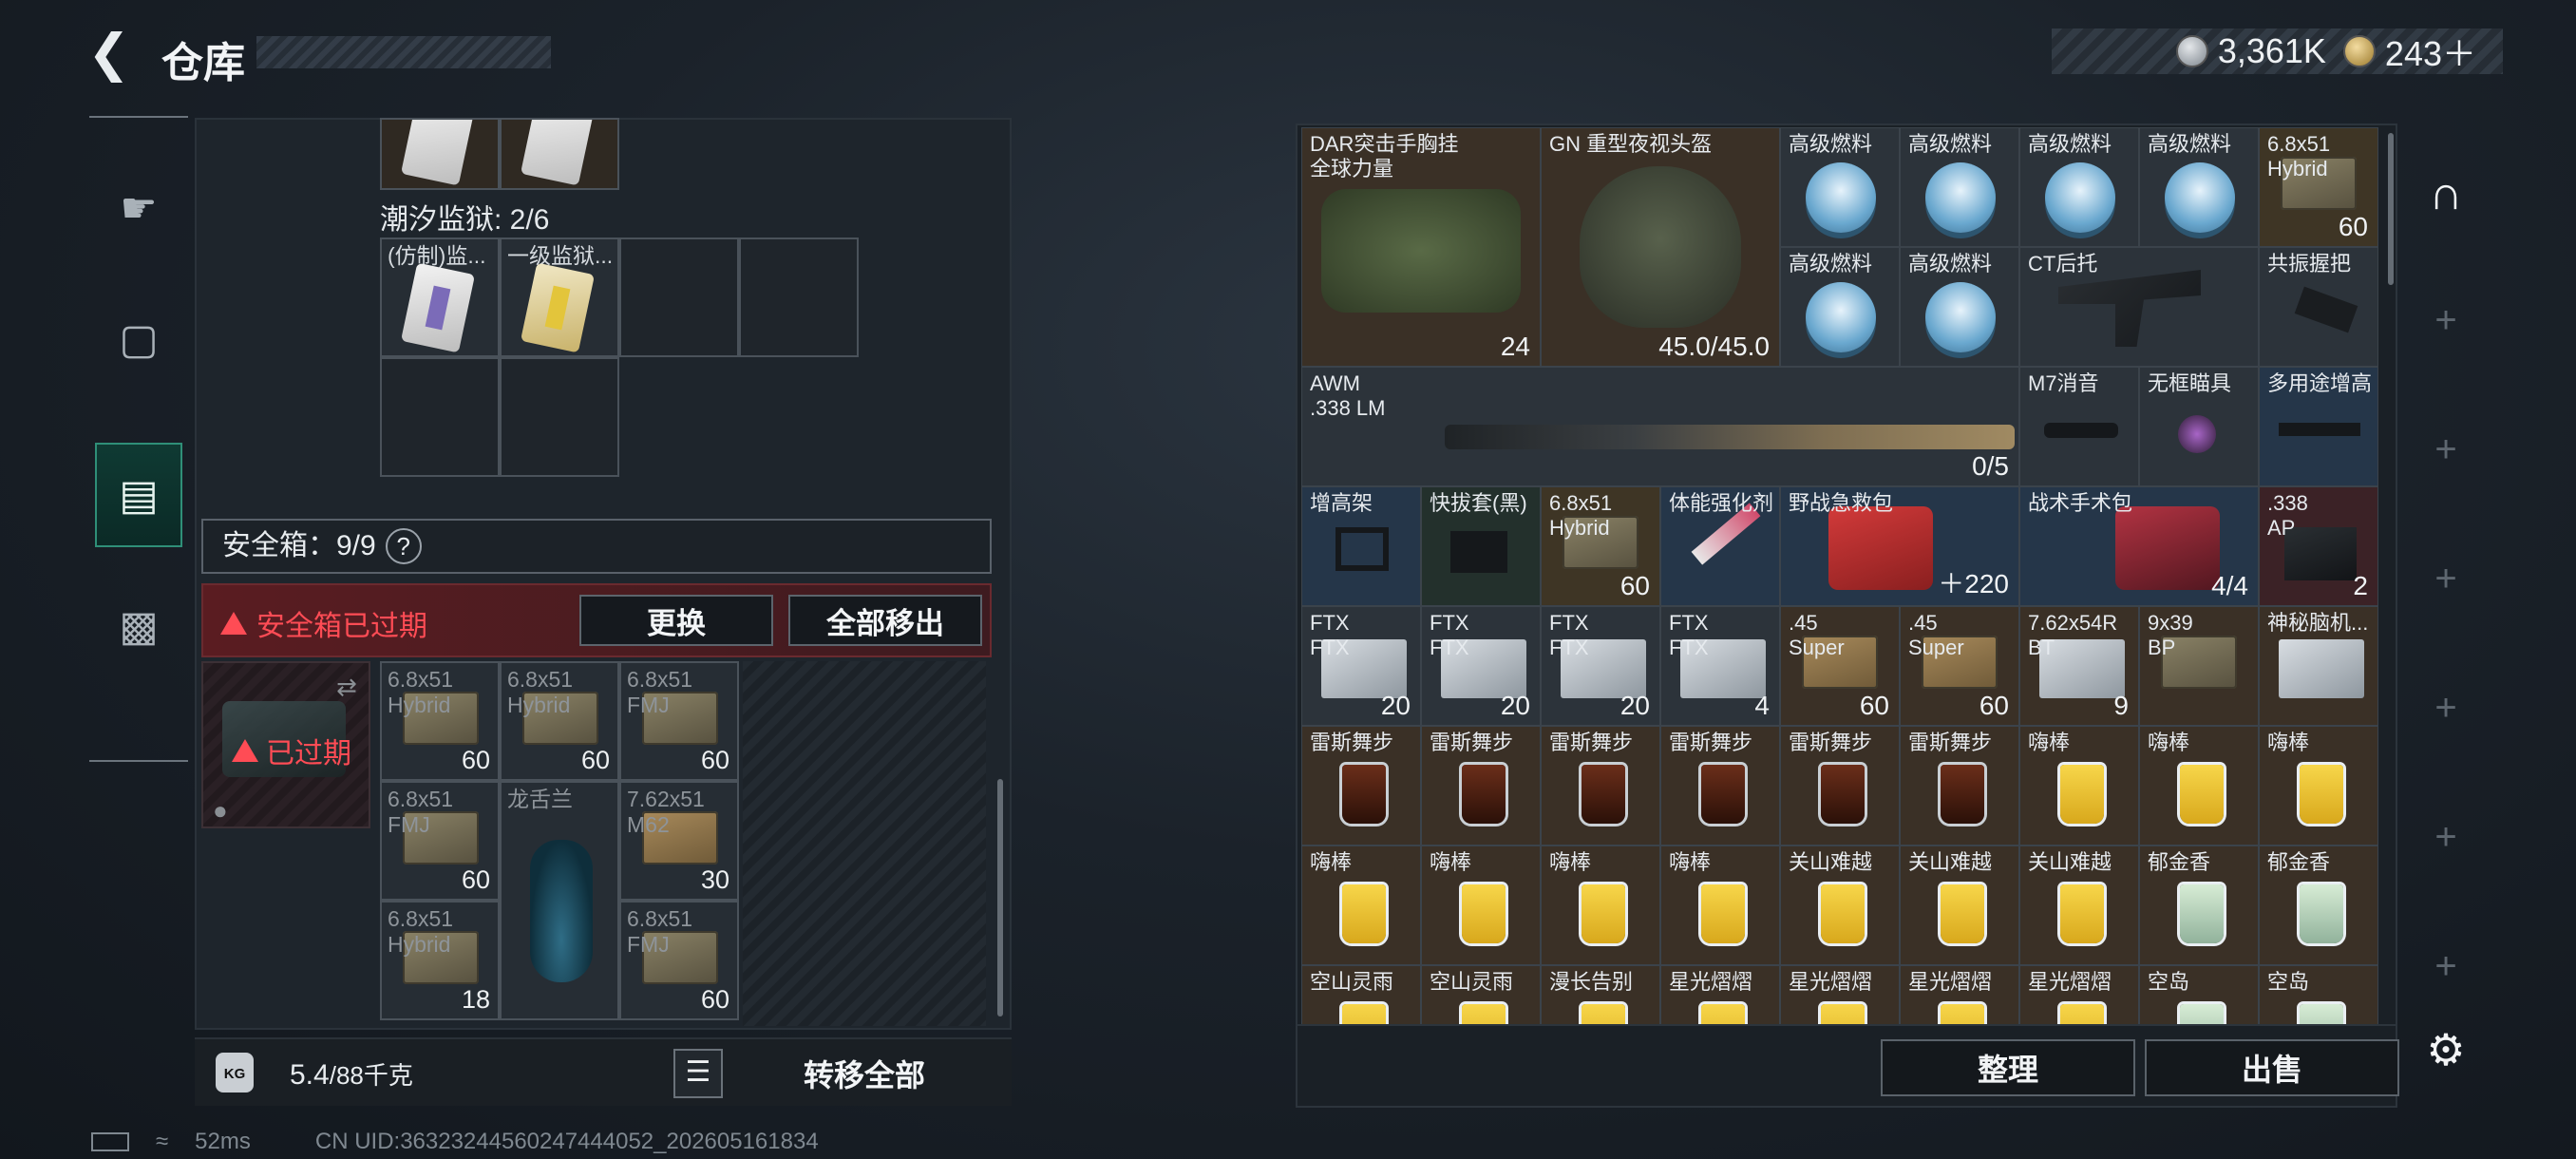 This screenshot has width=2576, height=1159. I want to click on cocktail-icon, so click(1843, 1014).